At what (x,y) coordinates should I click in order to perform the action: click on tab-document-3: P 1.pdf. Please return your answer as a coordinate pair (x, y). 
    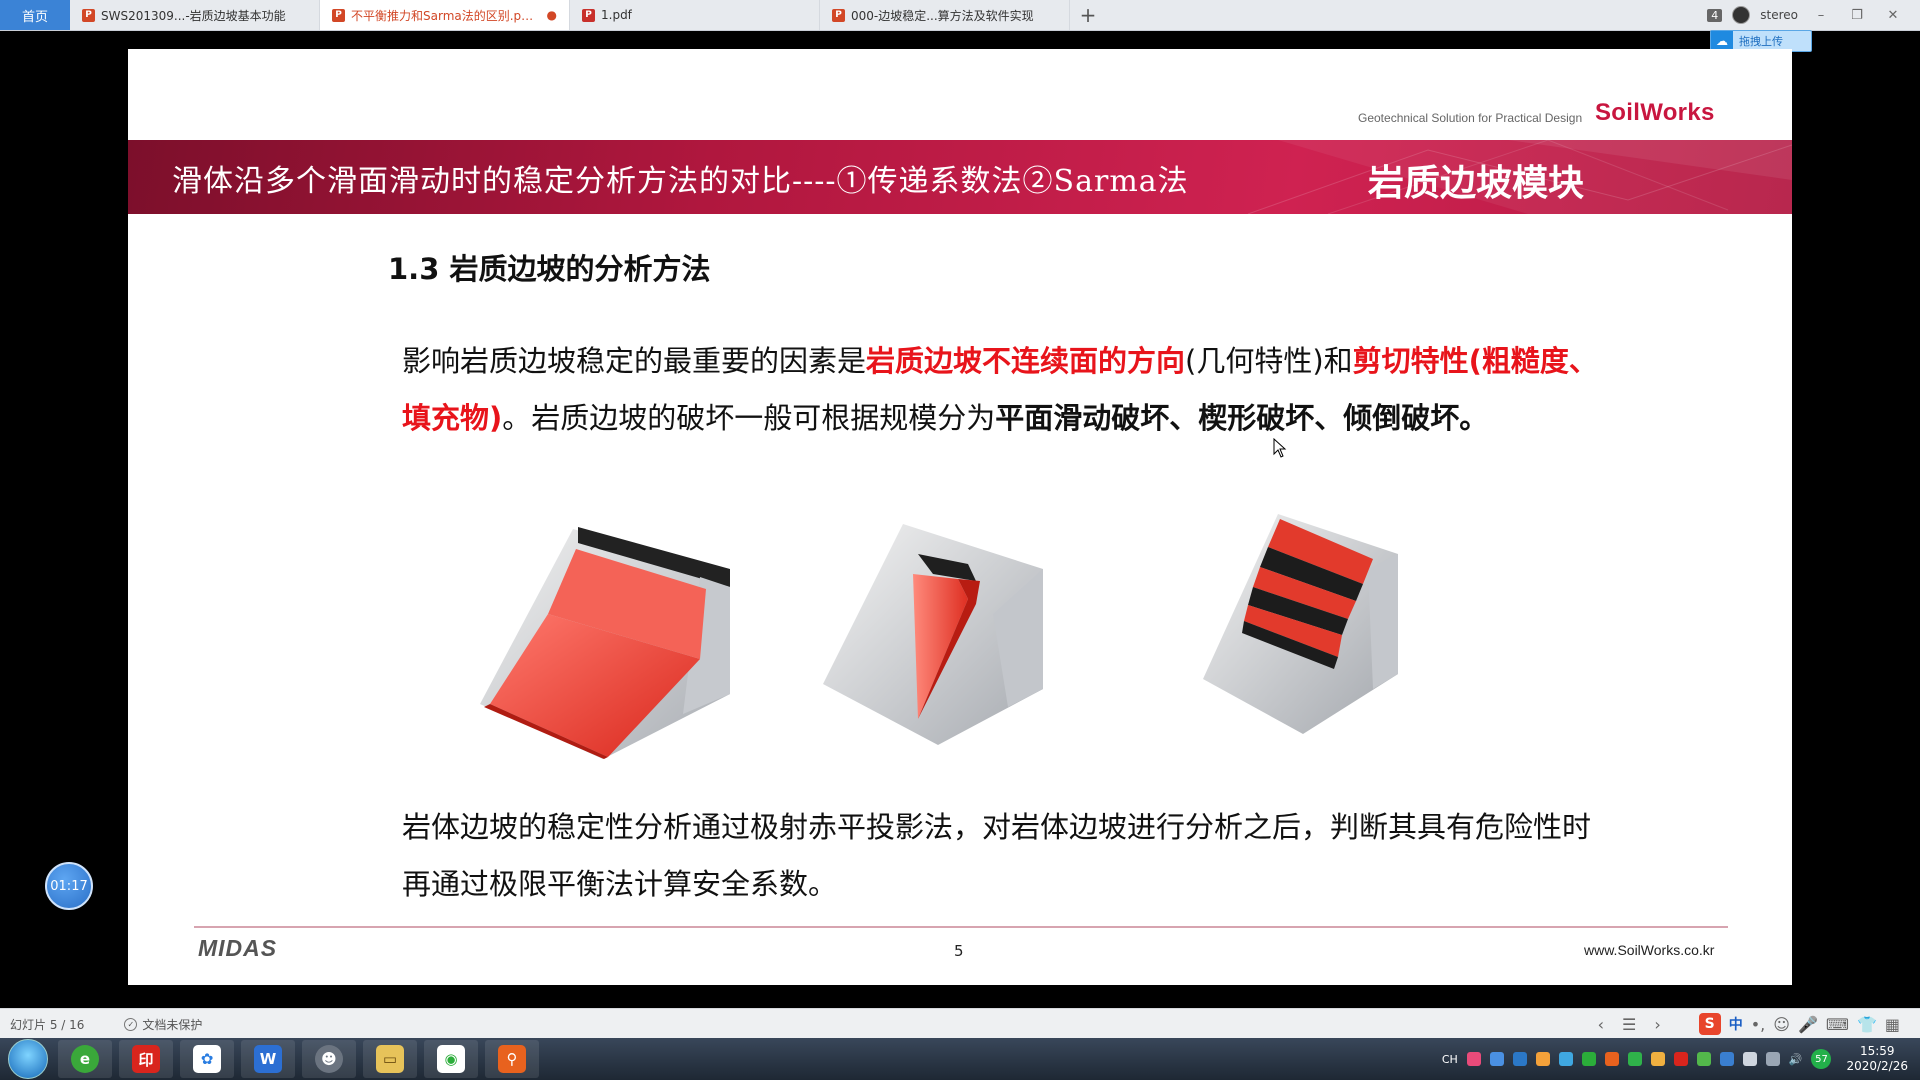
    Looking at the image, I should click on (695, 15).